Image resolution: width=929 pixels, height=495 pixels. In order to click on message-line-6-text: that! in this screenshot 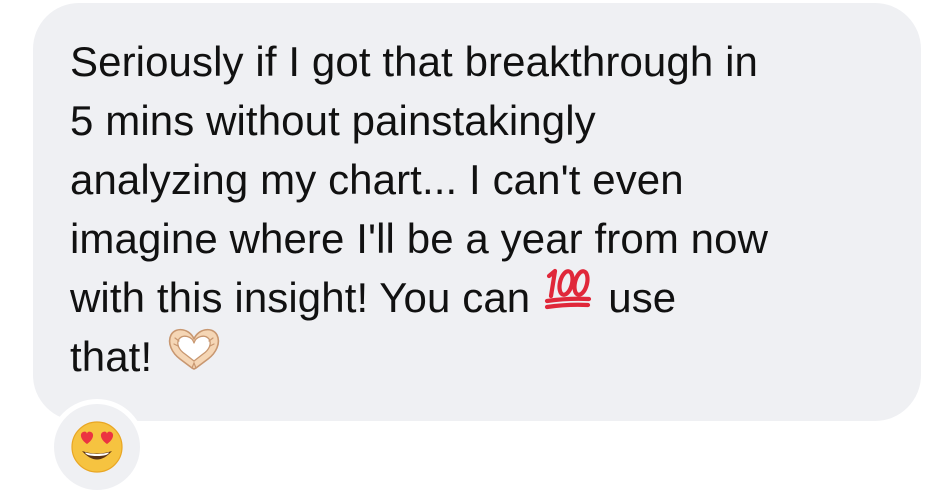, I will do `click(111, 356)`.